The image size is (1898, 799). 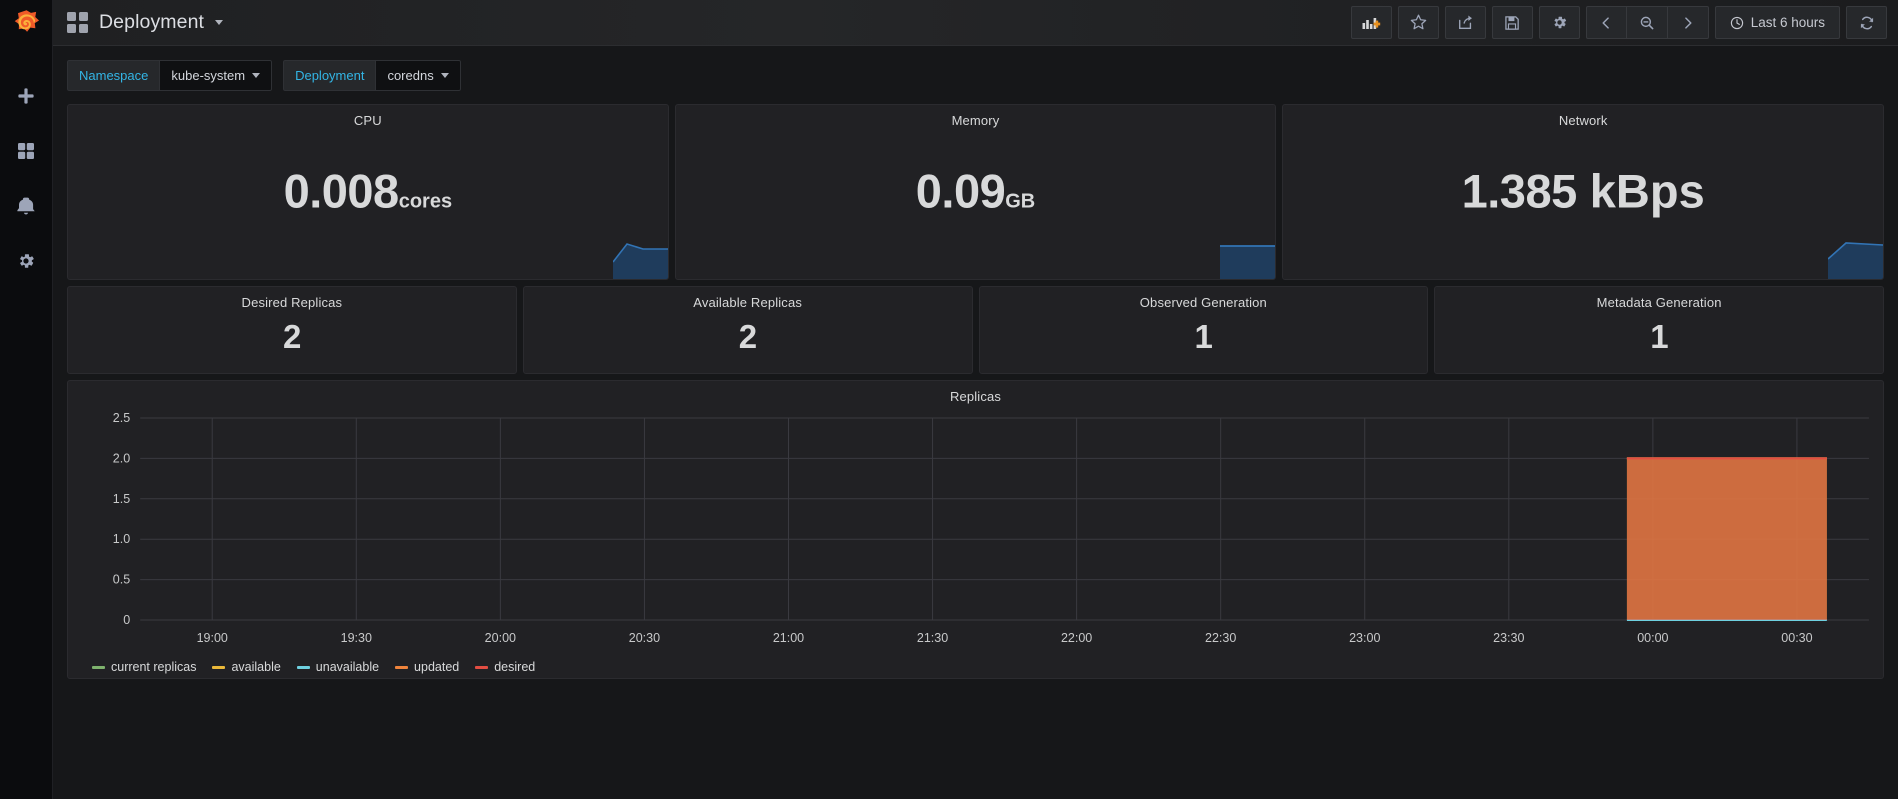 I want to click on share-icon, so click(x=1465, y=22).